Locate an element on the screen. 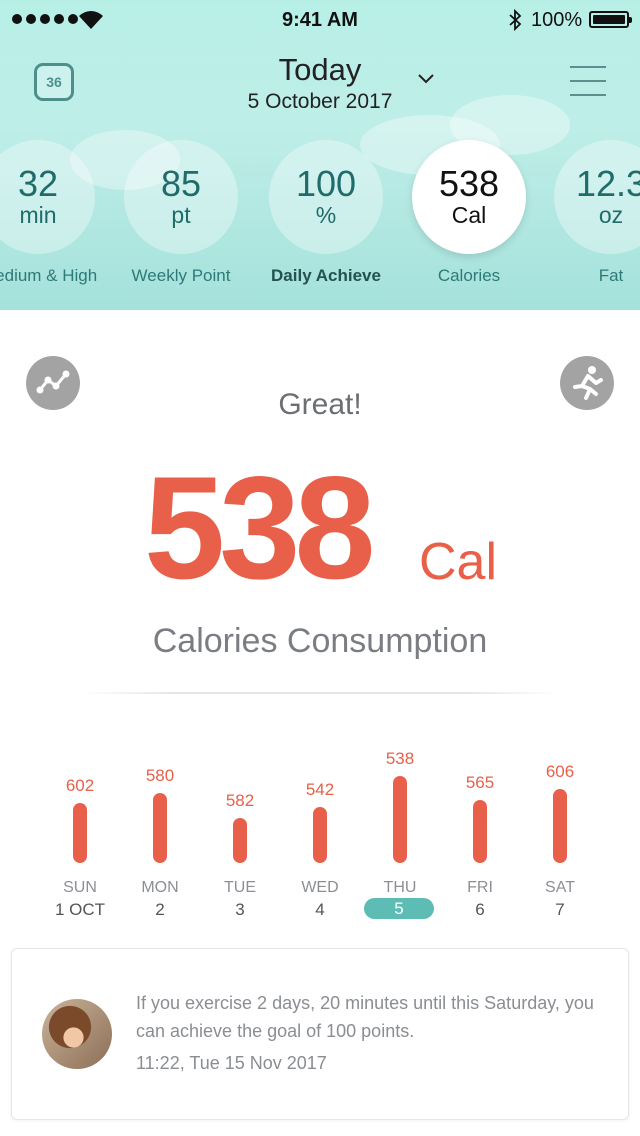  metric-intensity: 32 min Medium & High is located at coordinates (49, 213).